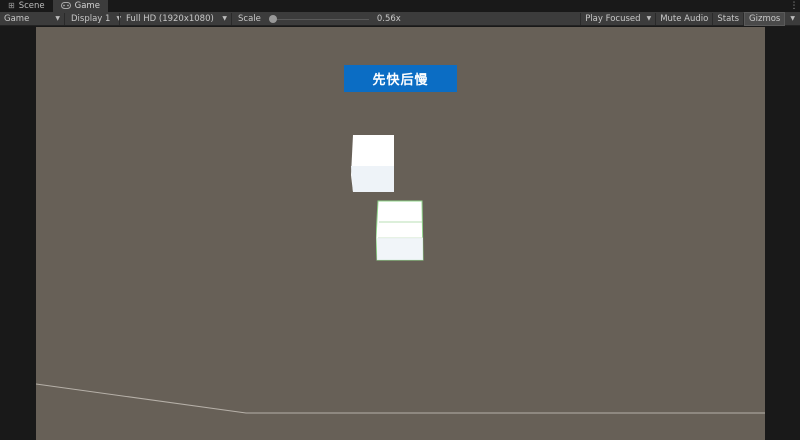 The image size is (800, 440). I want to click on display-dropdown: Display 1 ▼, so click(93, 19).